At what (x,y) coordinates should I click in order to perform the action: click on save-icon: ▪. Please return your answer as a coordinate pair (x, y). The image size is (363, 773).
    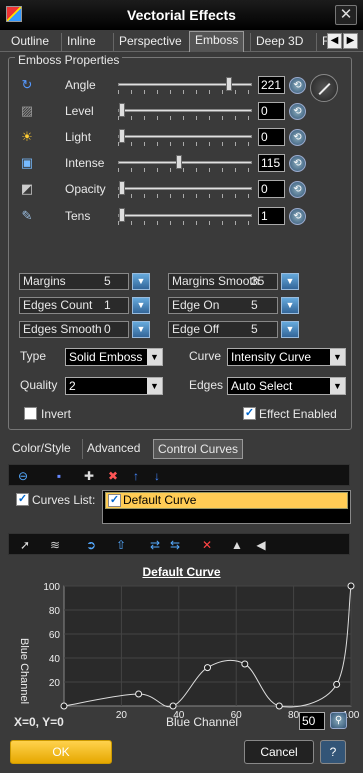
    Looking at the image, I should click on (59, 476).